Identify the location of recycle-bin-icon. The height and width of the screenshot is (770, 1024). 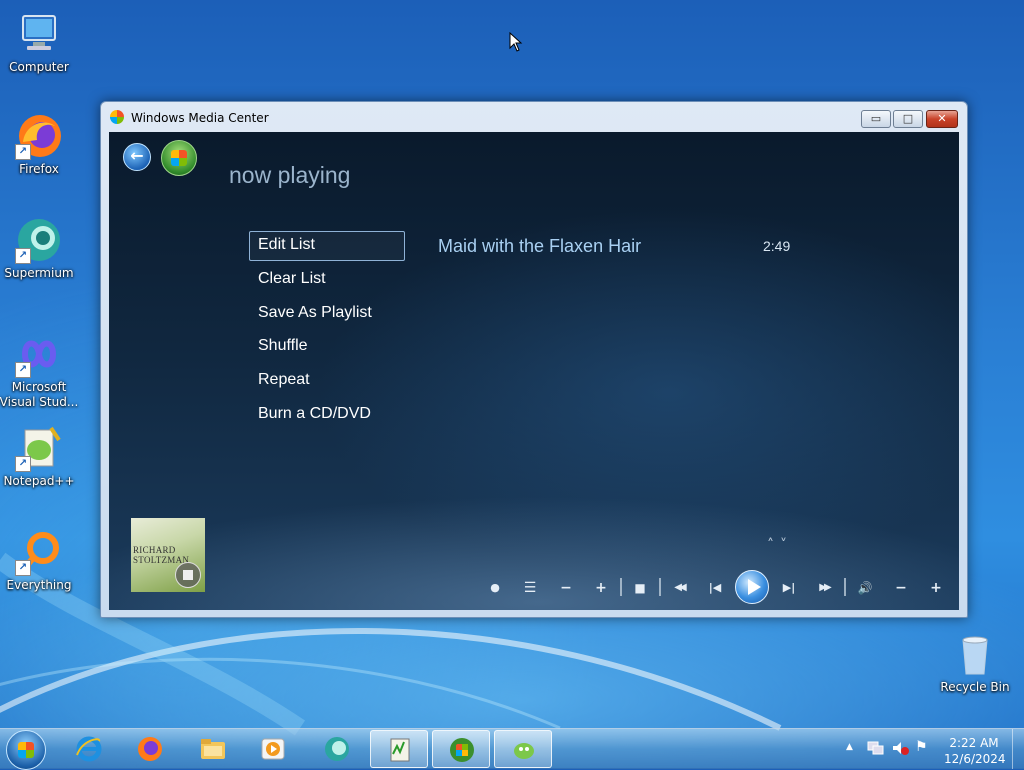
(975, 654).